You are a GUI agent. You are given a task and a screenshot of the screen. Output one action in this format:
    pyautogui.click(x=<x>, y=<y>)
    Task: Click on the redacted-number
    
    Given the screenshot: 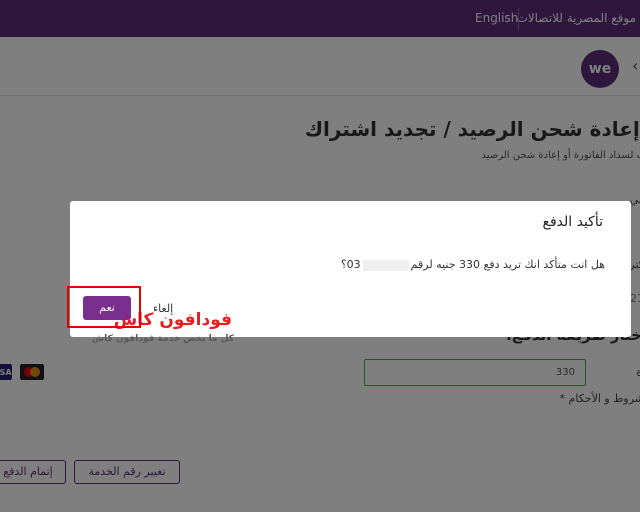 What is the action you would take?
    pyautogui.click(x=385, y=265)
    